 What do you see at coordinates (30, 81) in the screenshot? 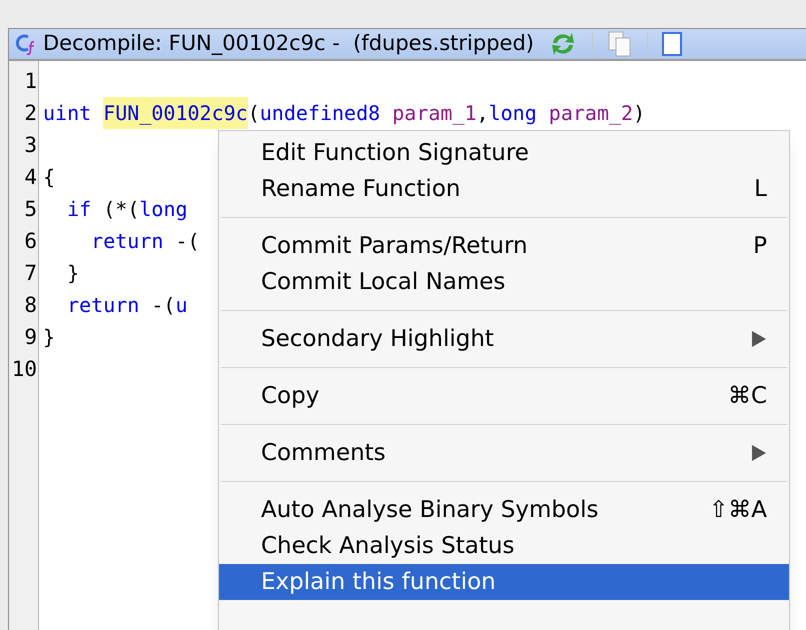
I see `line-number: 1` at bounding box center [30, 81].